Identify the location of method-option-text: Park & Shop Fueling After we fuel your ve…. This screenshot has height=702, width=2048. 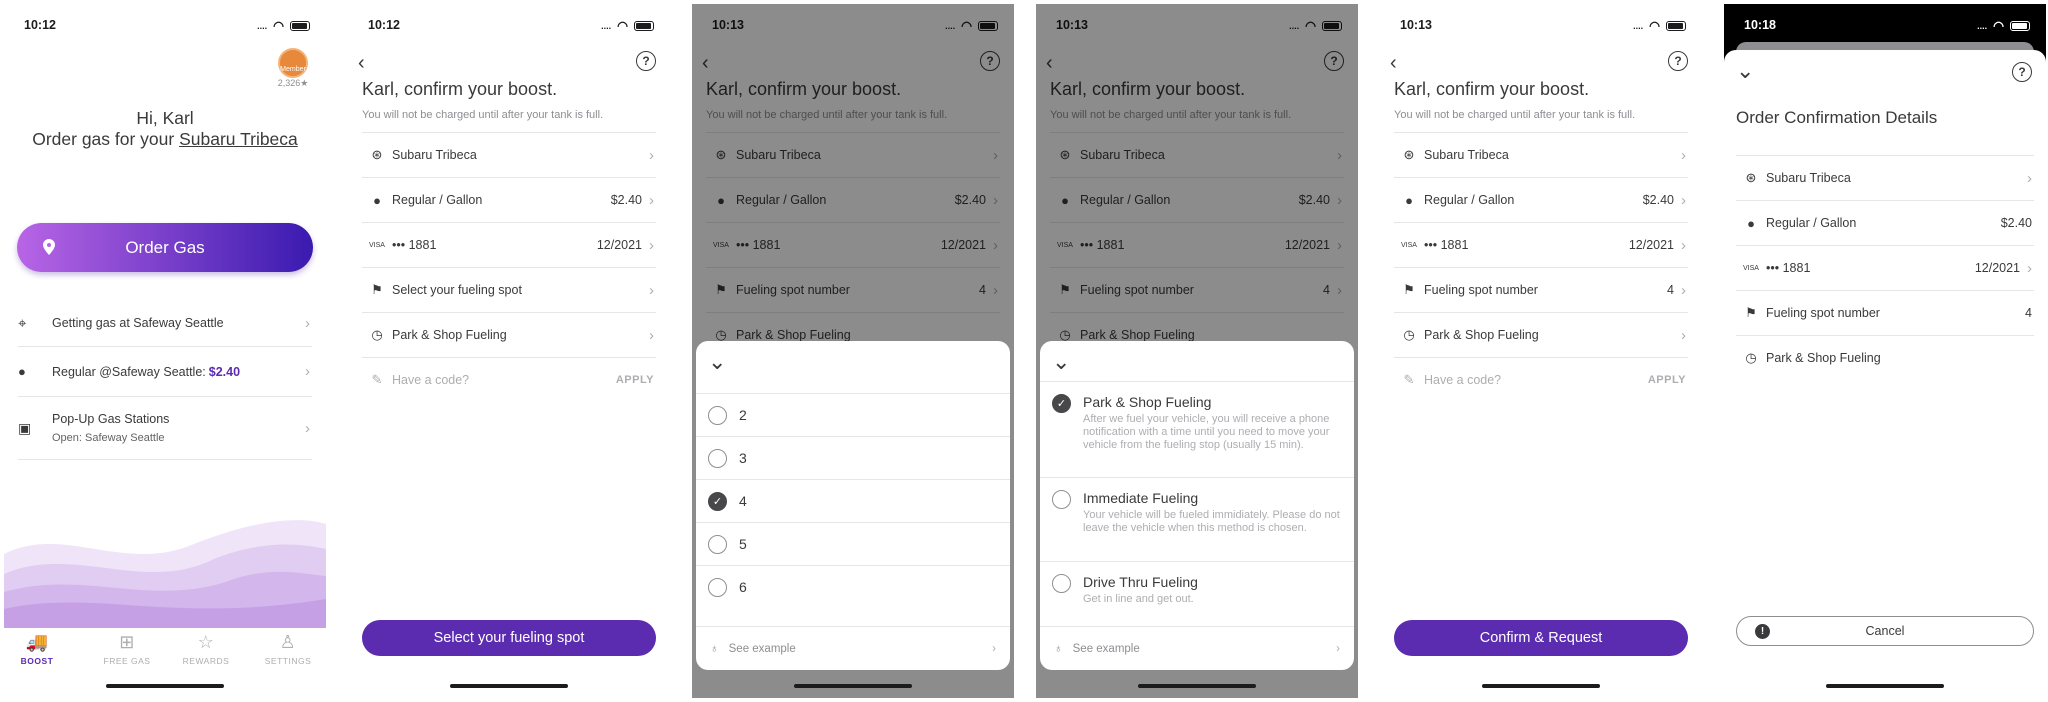
(1218, 423).